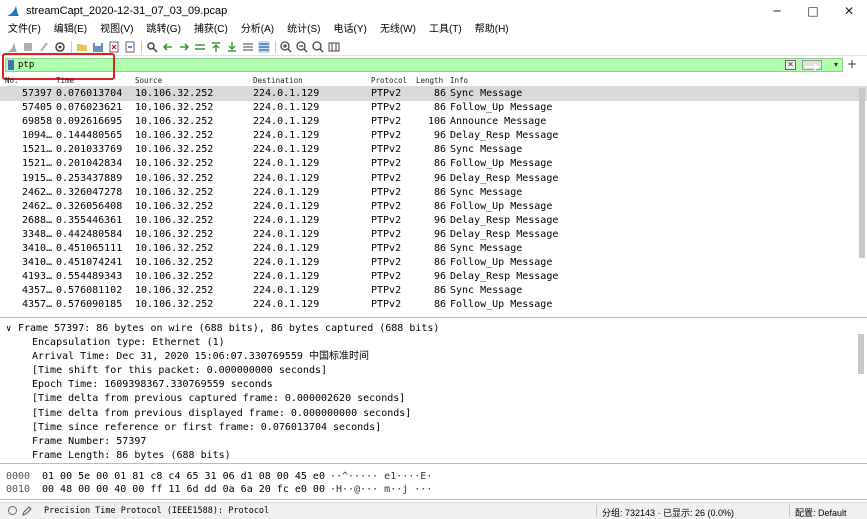 The width and height of the screenshot is (867, 519). Describe the element at coordinates (163, 30) in the screenshot. I see `menu-go: 跳转(G)` at that location.